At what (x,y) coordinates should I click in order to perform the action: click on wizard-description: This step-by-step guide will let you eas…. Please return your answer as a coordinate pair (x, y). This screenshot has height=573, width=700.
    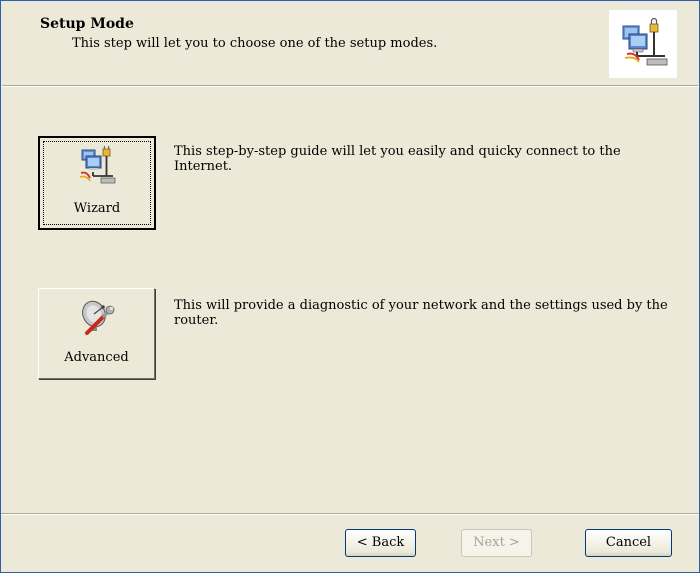
    Looking at the image, I should click on (397, 159).